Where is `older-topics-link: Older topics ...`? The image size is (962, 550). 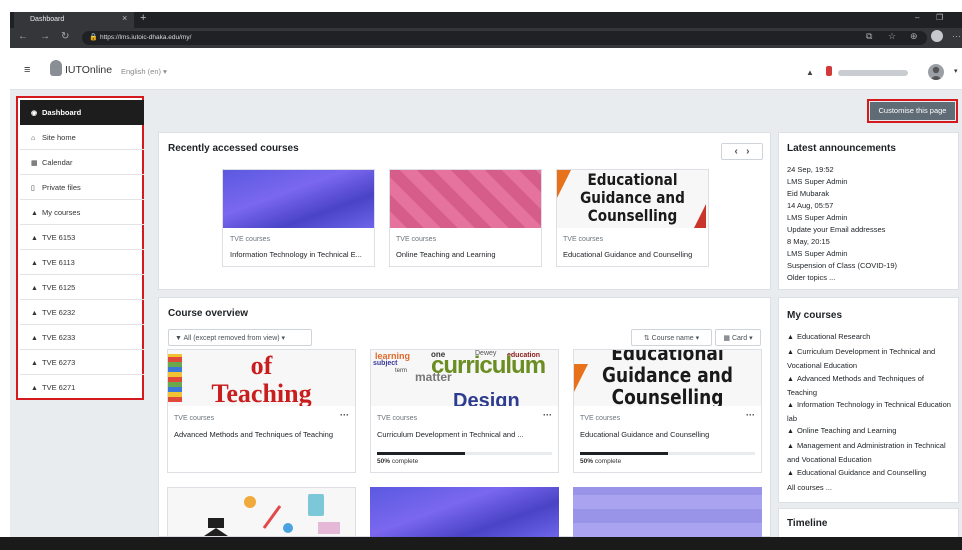 older-topics-link: Older topics ... is located at coordinates (811, 277).